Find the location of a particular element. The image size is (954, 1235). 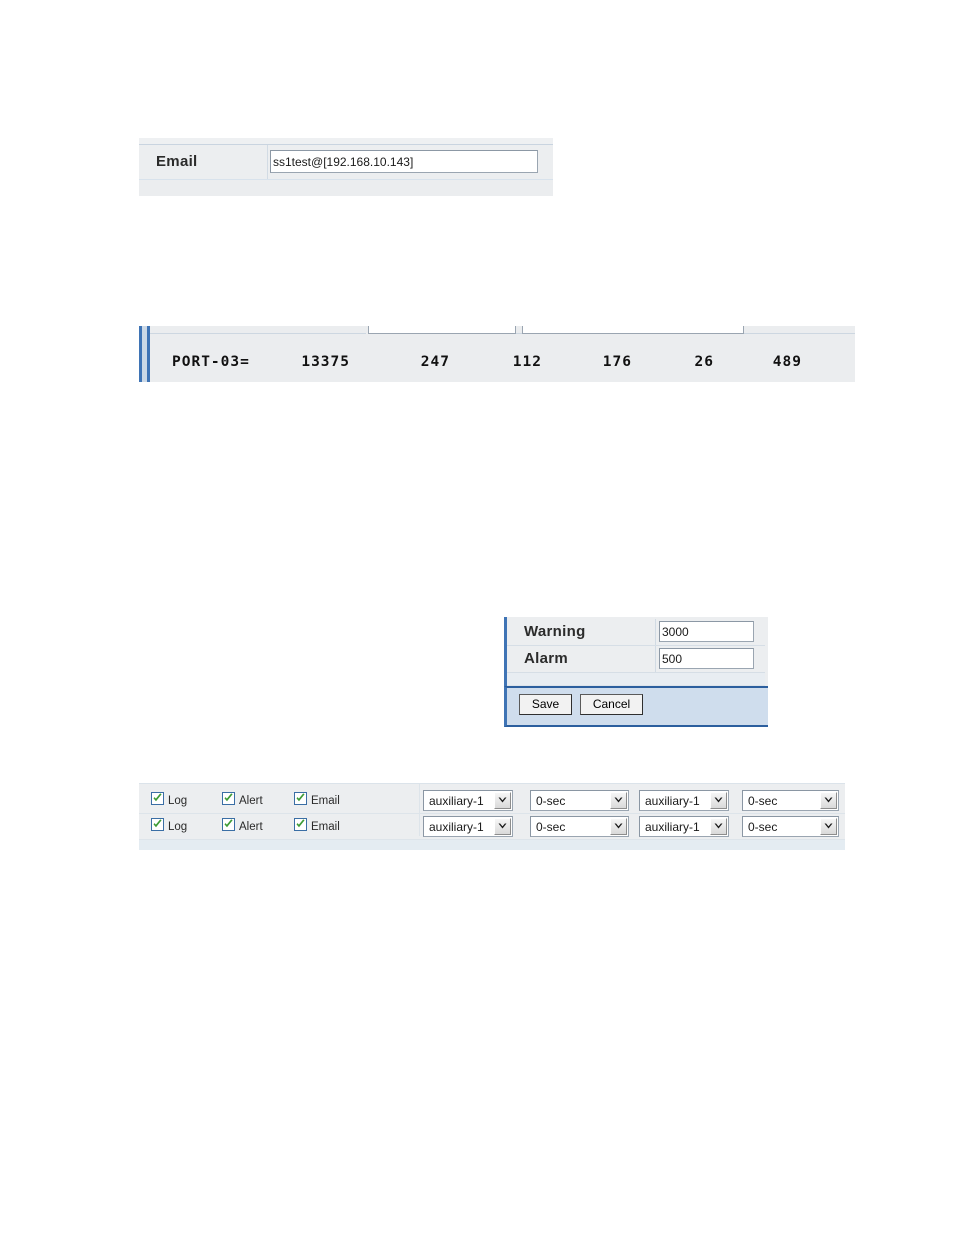

warning-input is located at coordinates (706, 631).